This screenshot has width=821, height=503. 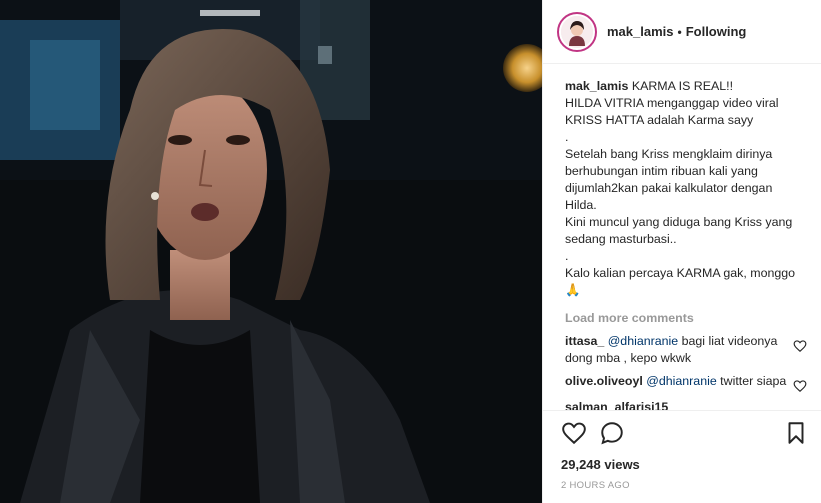 I want to click on post-username: mak_lamis, so click(x=640, y=31).